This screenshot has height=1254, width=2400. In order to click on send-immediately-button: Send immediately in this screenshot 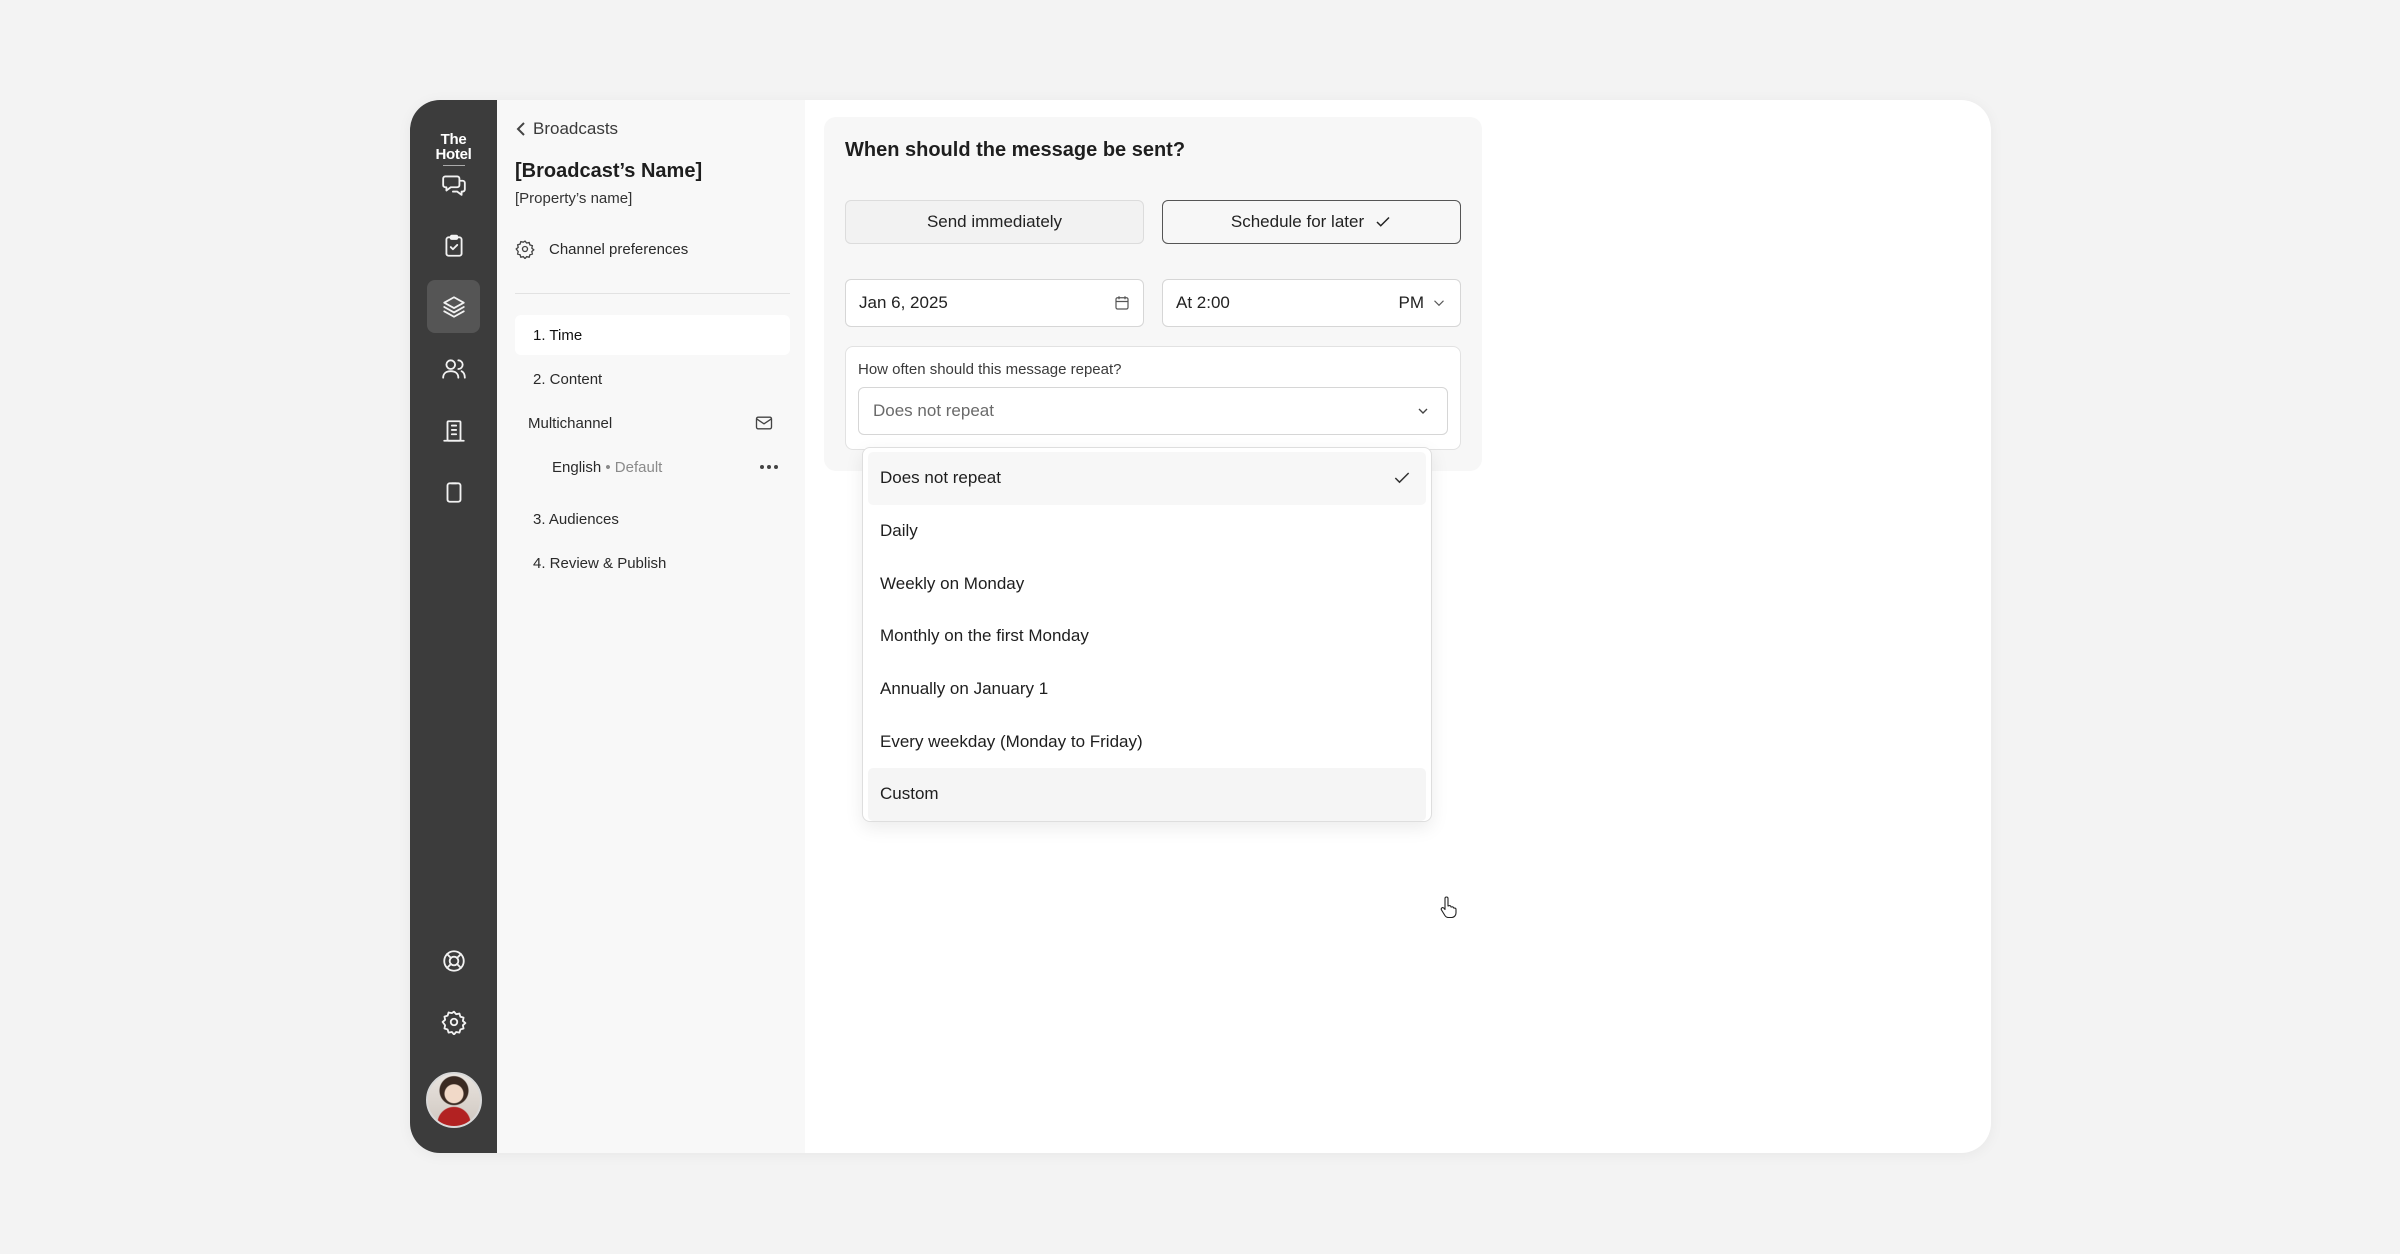, I will do `click(994, 222)`.